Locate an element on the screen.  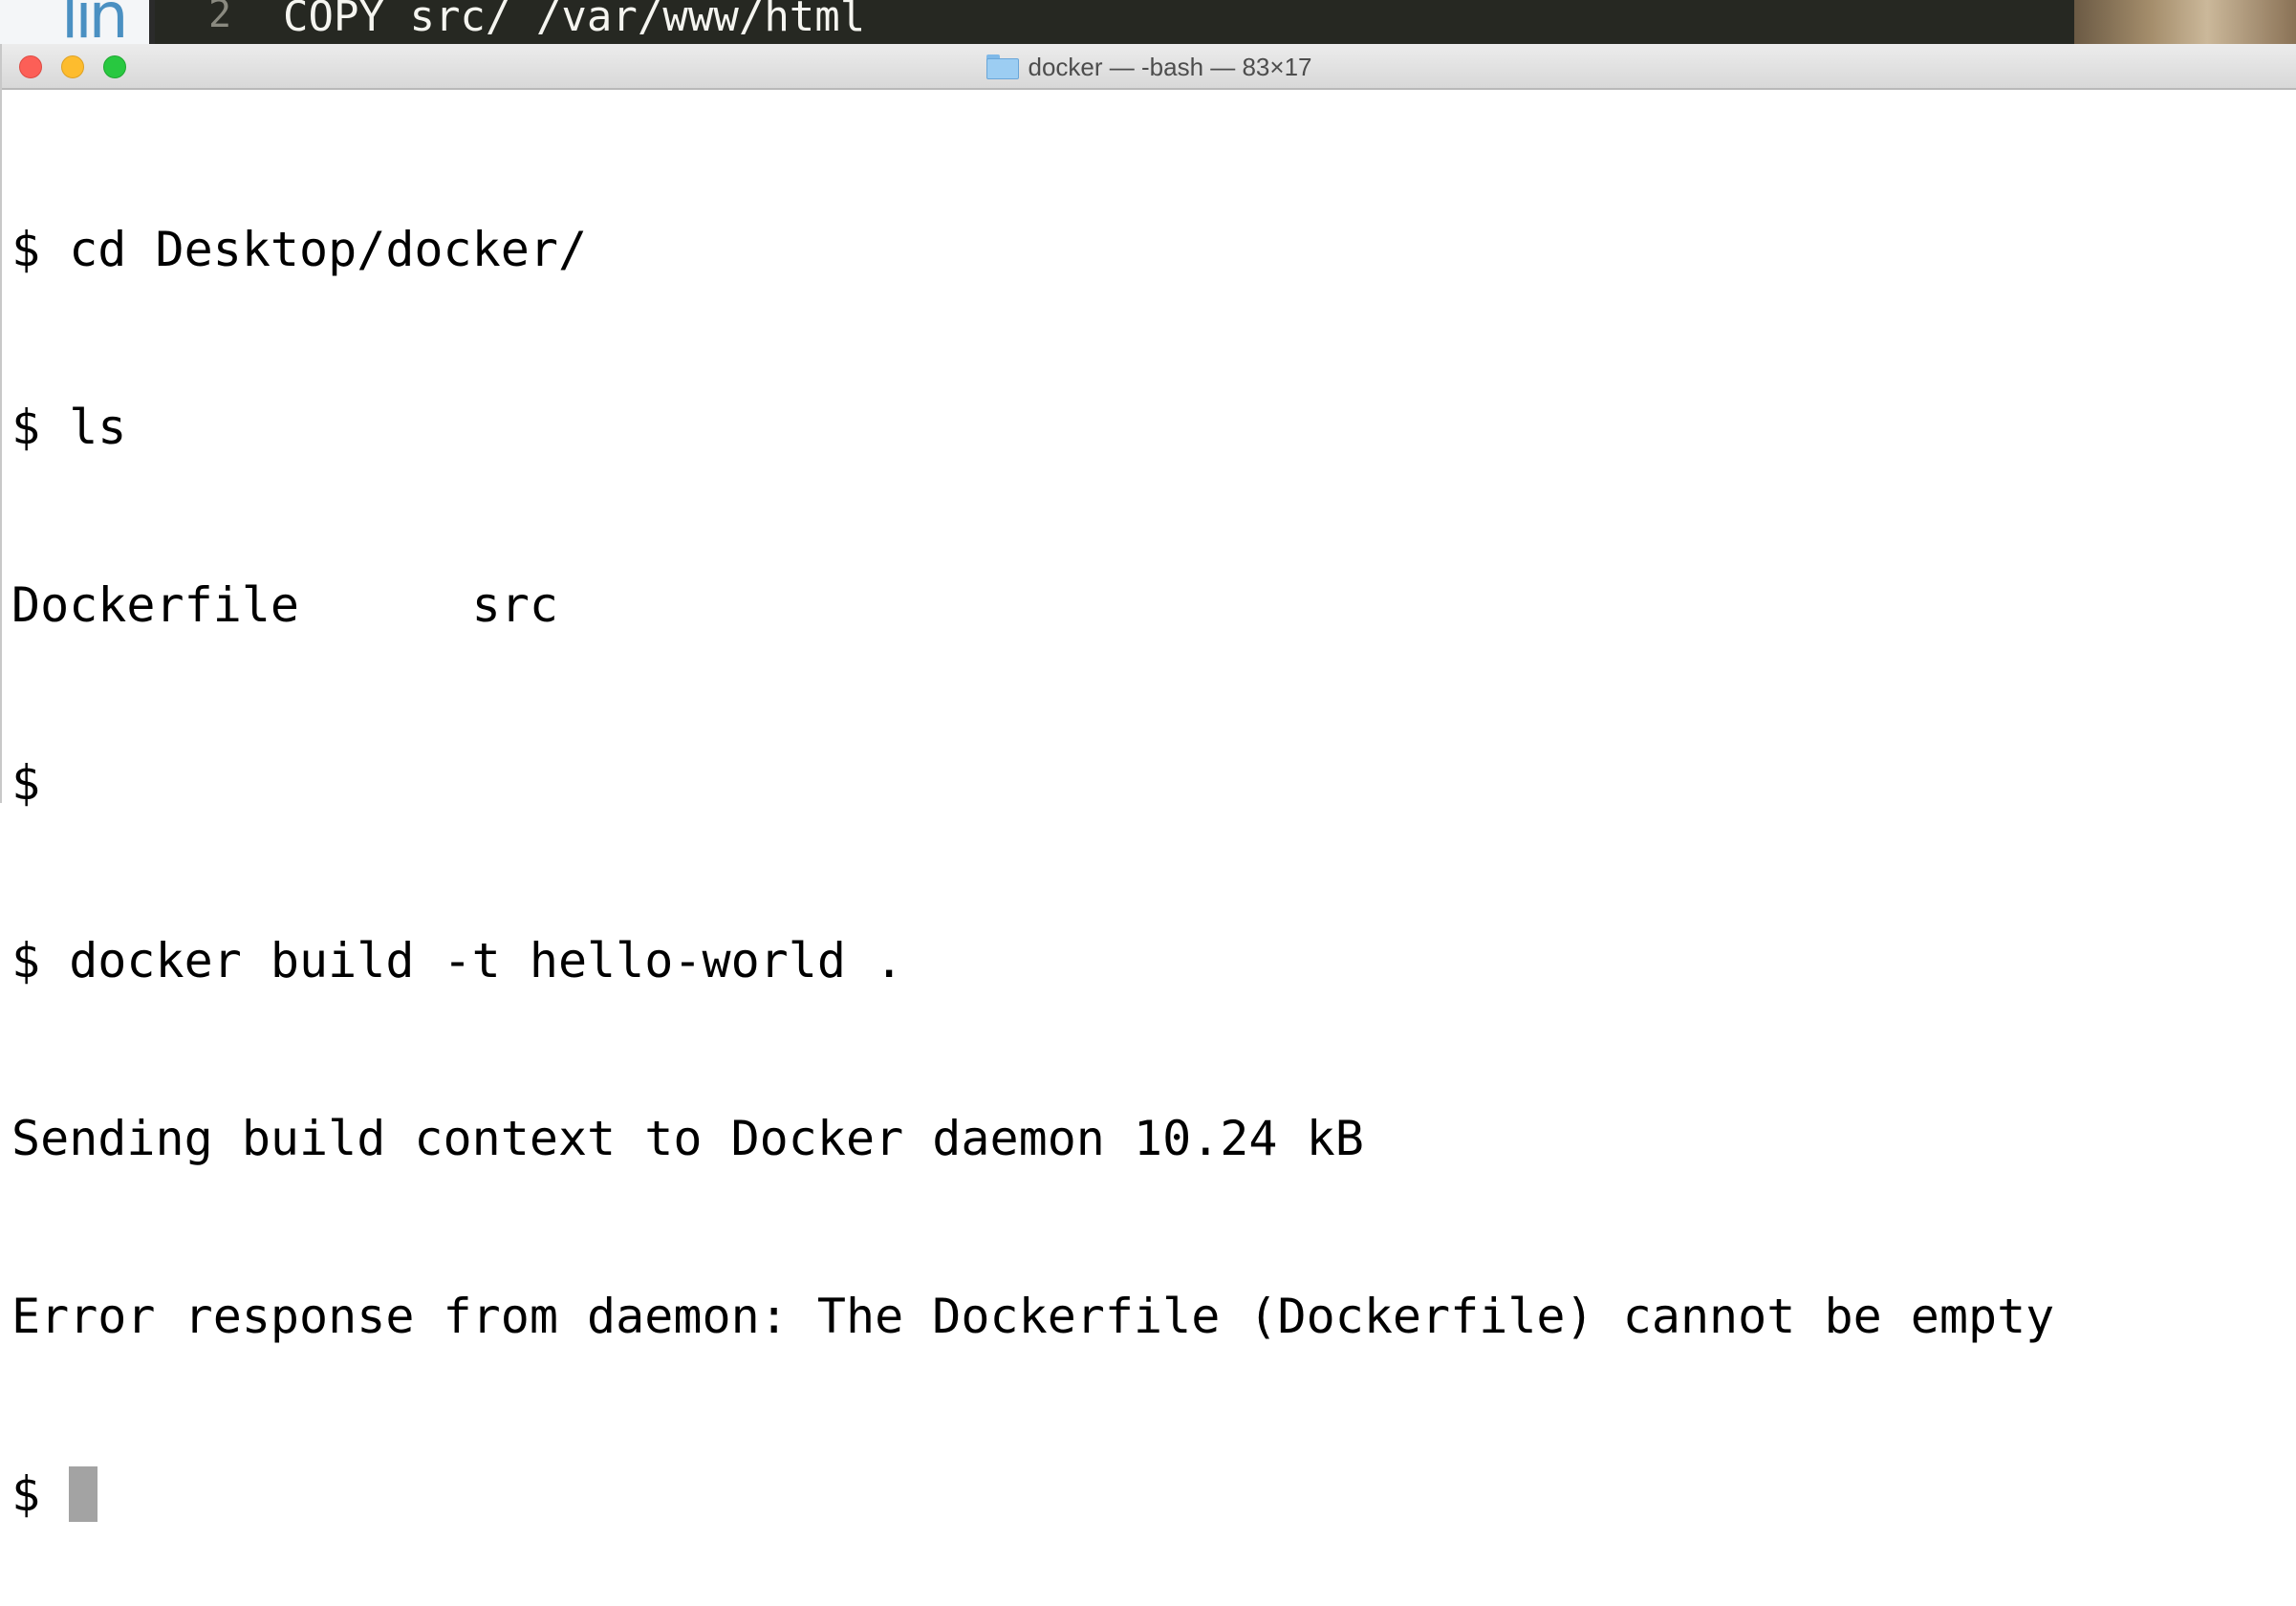
prompt: $ is located at coordinates (40, 1494).